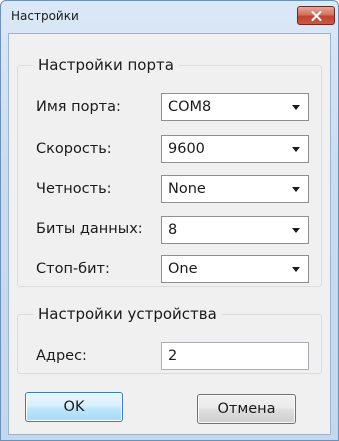  What do you see at coordinates (235, 356) in the screenshot?
I see `address-input` at bounding box center [235, 356].